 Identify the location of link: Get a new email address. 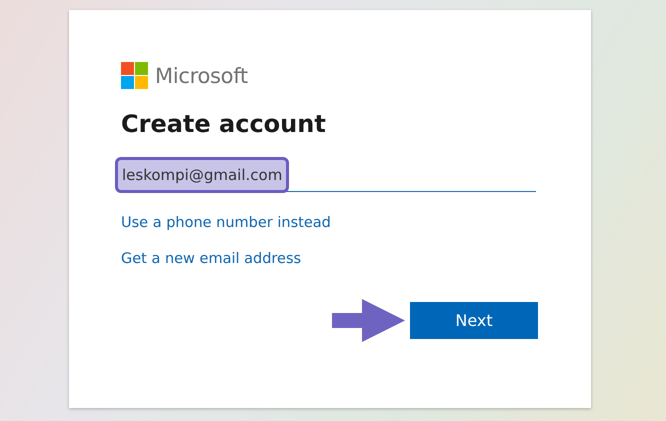
(211, 259).